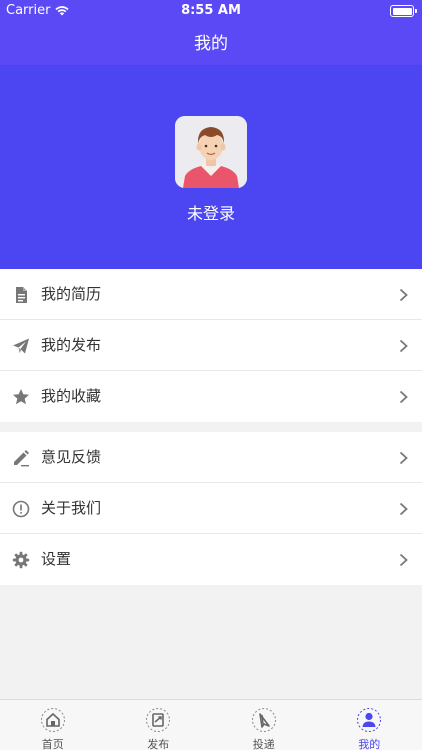 Image resolution: width=422 pixels, height=750 pixels. I want to click on tab-label: 我的, so click(369, 744).